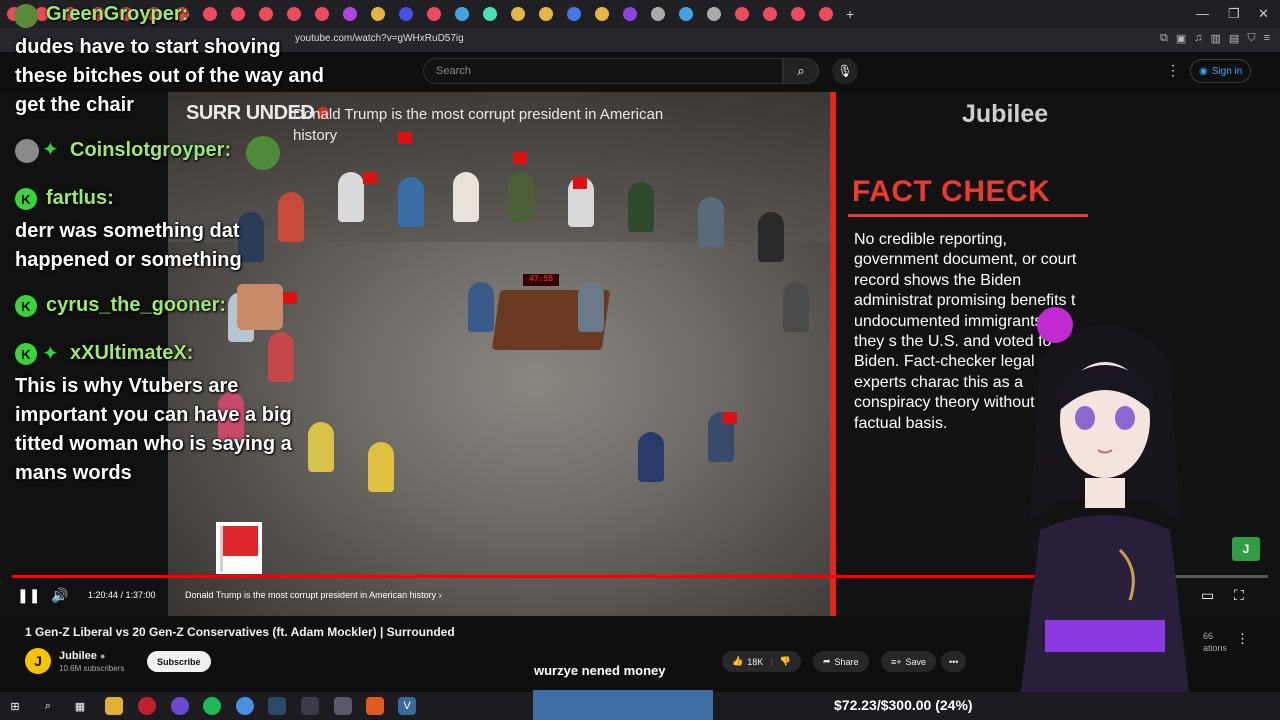 This screenshot has height=720, width=1280. Describe the element at coordinates (827, 661) in the screenshot. I see `share-icon: ➦` at that location.